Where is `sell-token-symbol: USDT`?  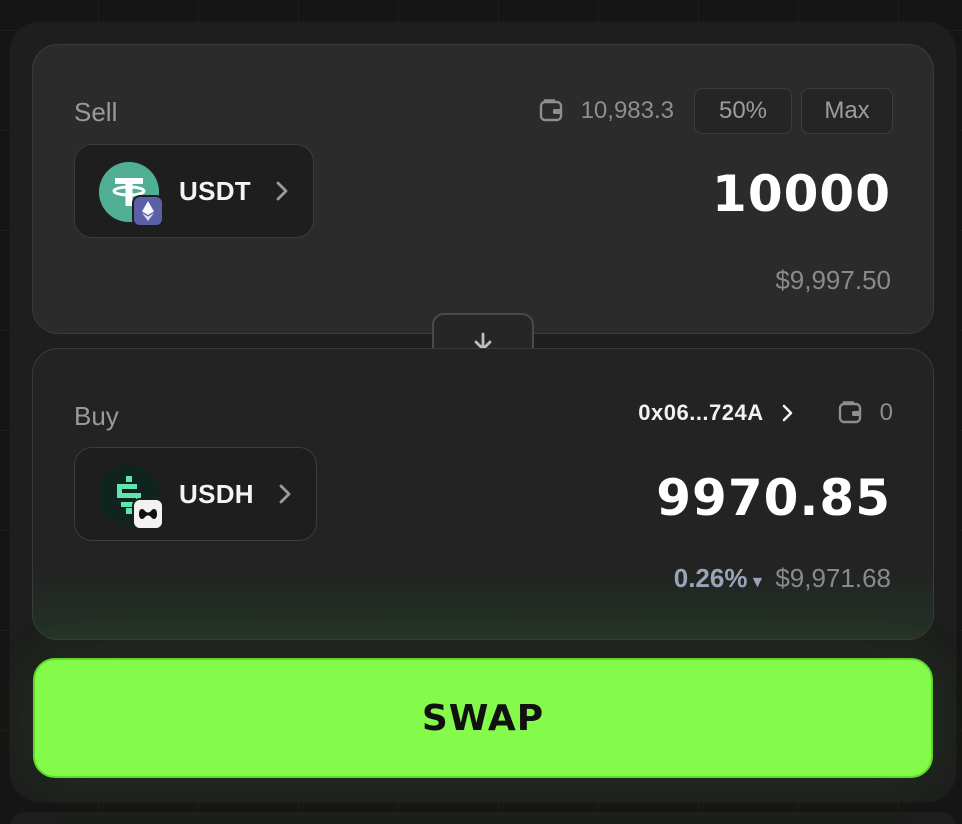
sell-token-symbol: USDT is located at coordinates (215, 191).